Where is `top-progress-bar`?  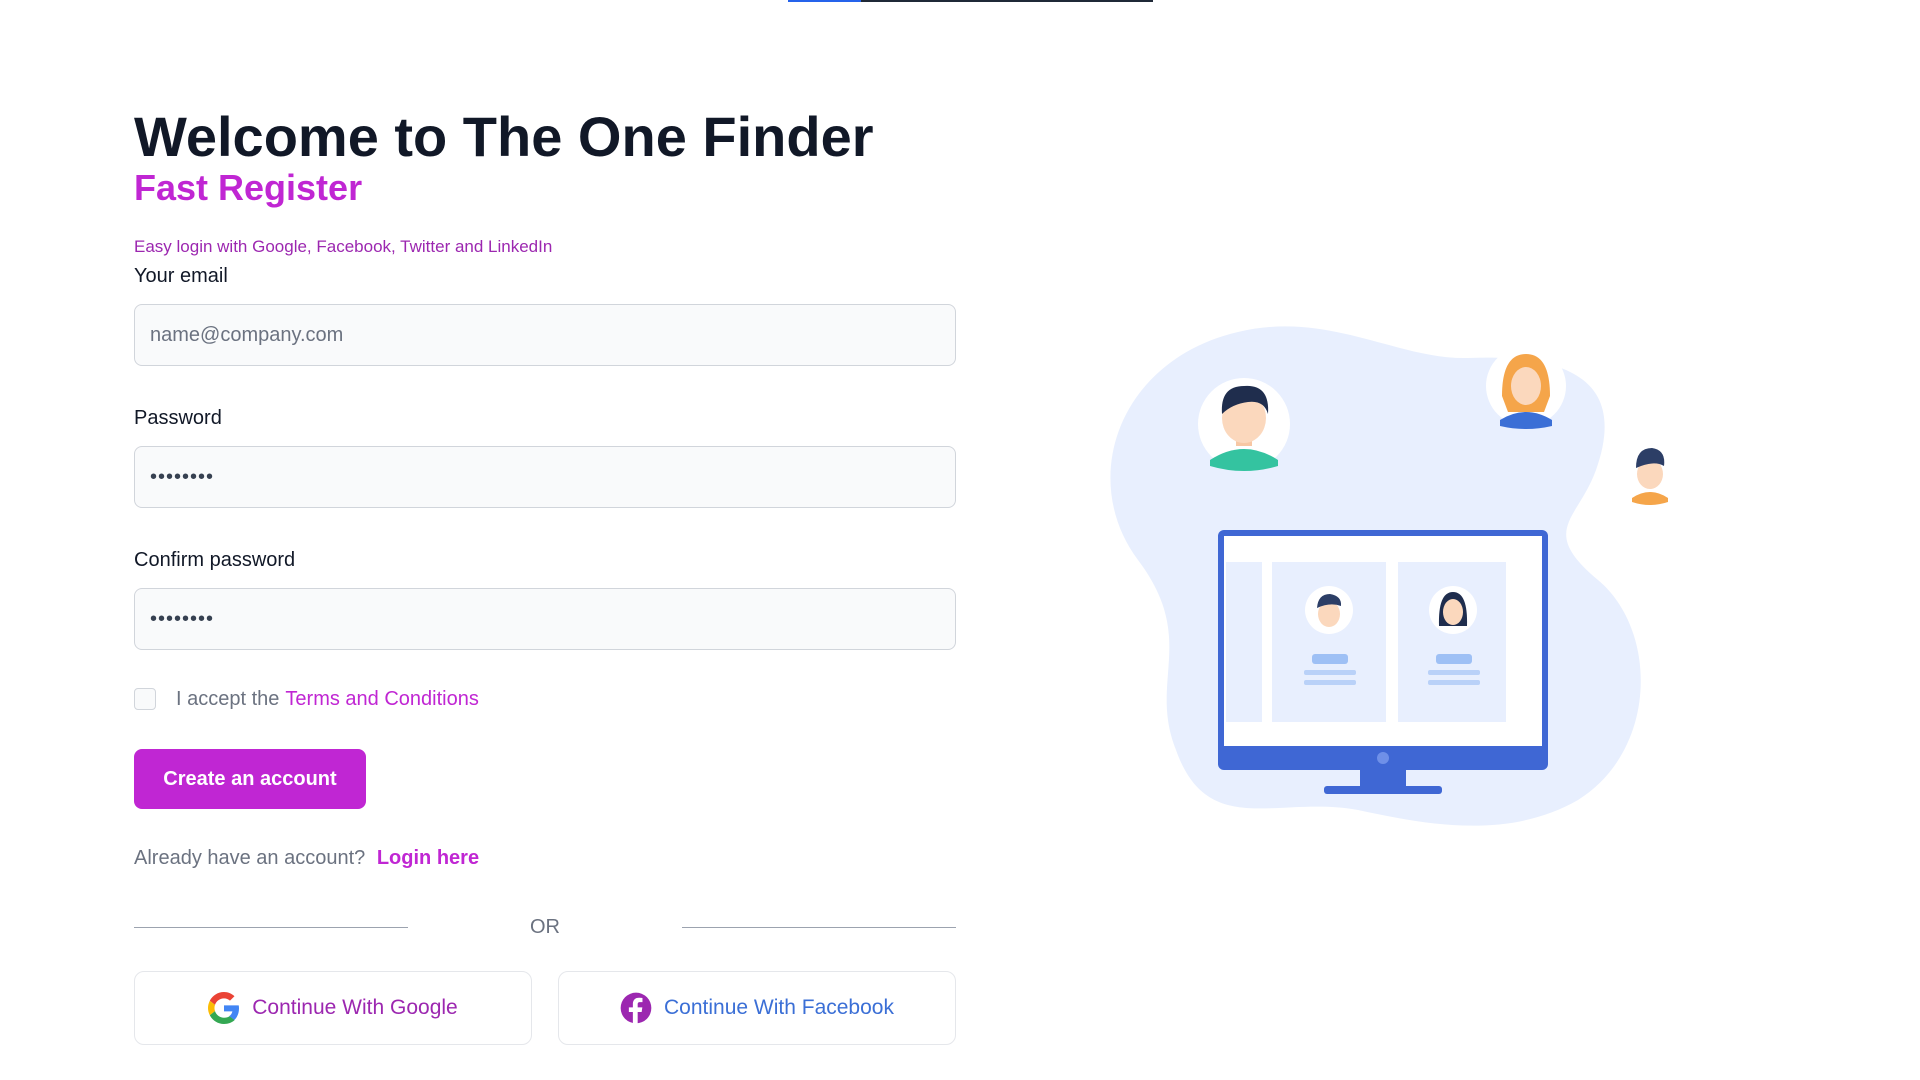
top-progress-bar is located at coordinates (970, 1).